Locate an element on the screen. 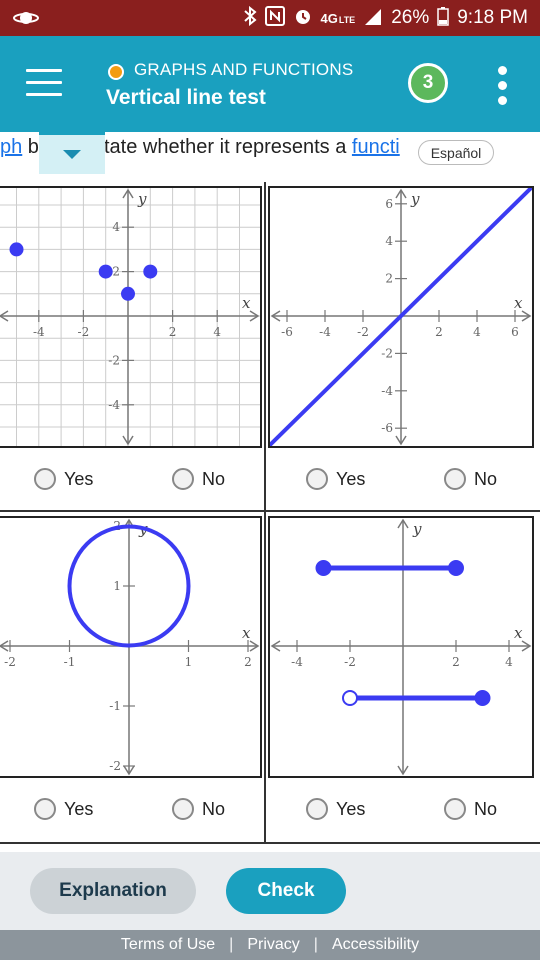  answer-row-3: Yes No is located at coordinates (132, 811).